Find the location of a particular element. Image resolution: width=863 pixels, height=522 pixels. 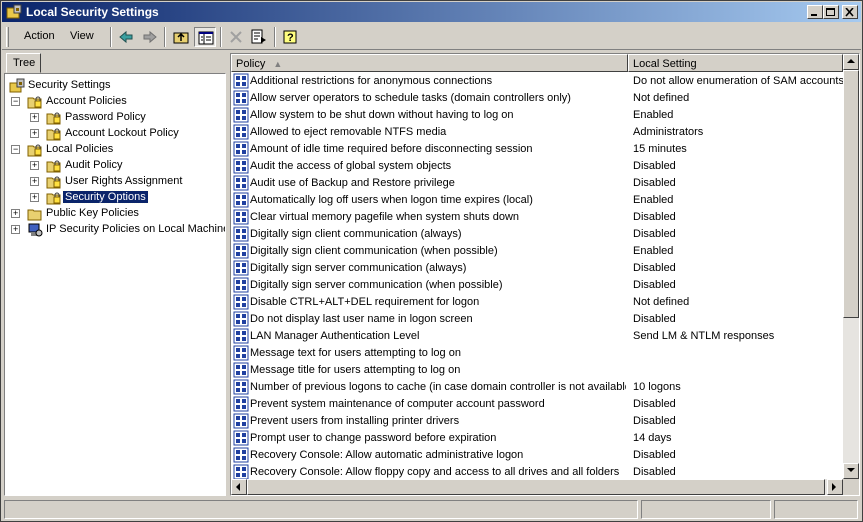

tree-item-label: Password Policy is located at coordinates (105, 117).